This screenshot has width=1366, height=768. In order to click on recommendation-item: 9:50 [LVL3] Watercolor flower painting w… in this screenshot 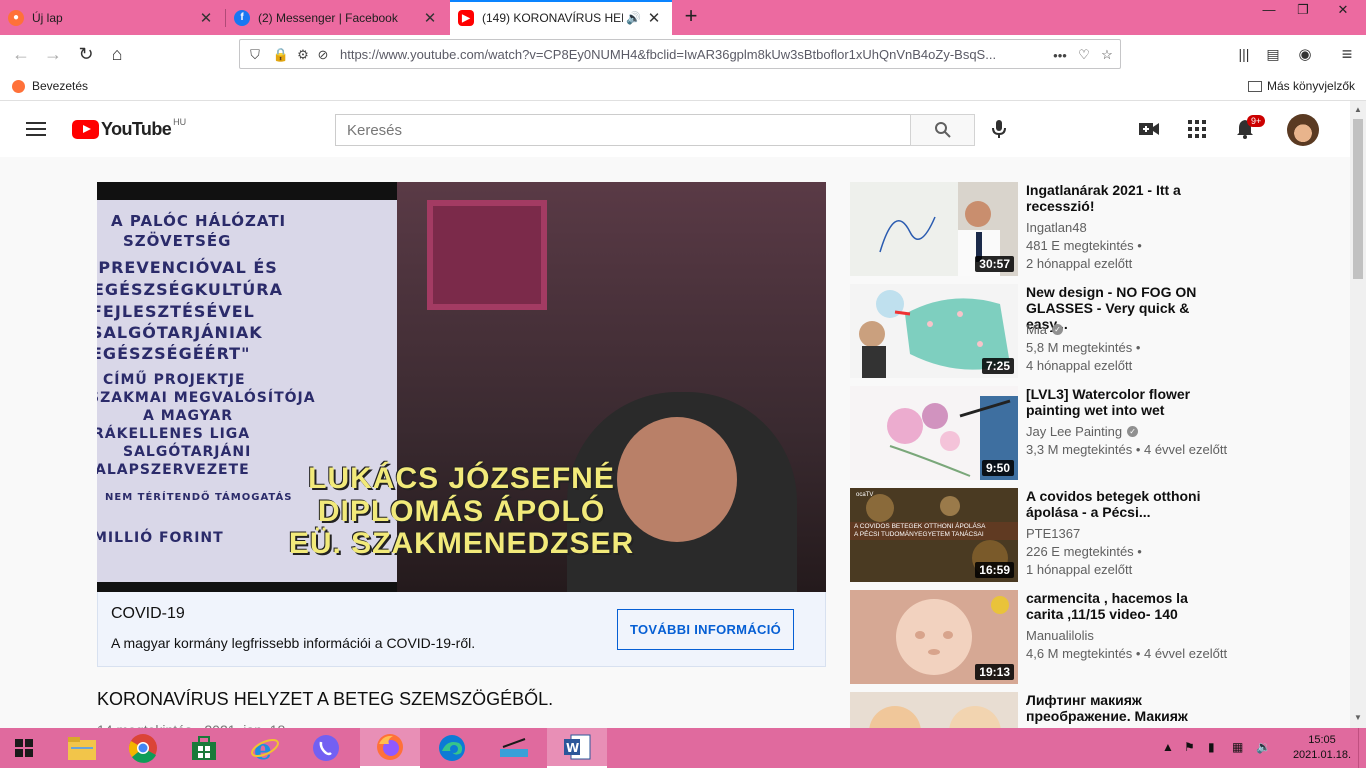, I will do `click(1040, 433)`.